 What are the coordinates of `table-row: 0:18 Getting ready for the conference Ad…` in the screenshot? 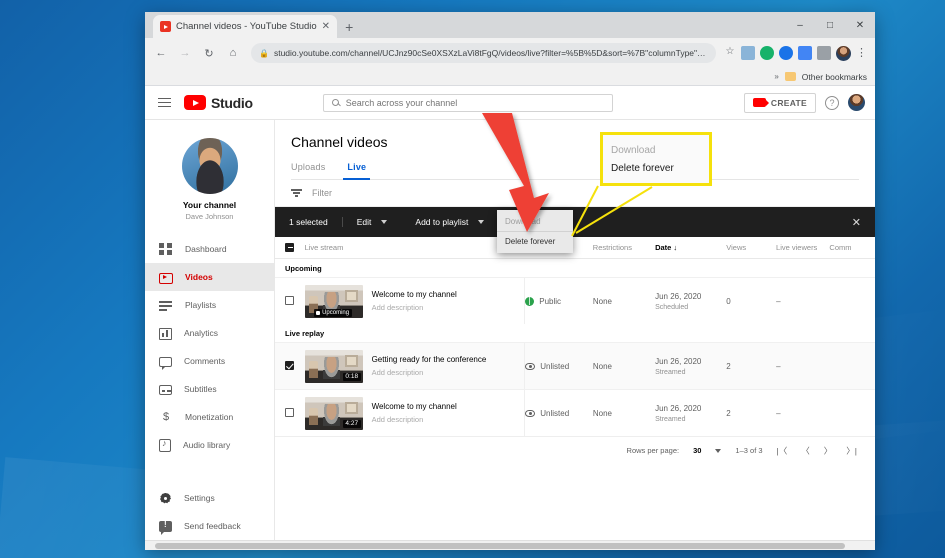 It's located at (575, 365).